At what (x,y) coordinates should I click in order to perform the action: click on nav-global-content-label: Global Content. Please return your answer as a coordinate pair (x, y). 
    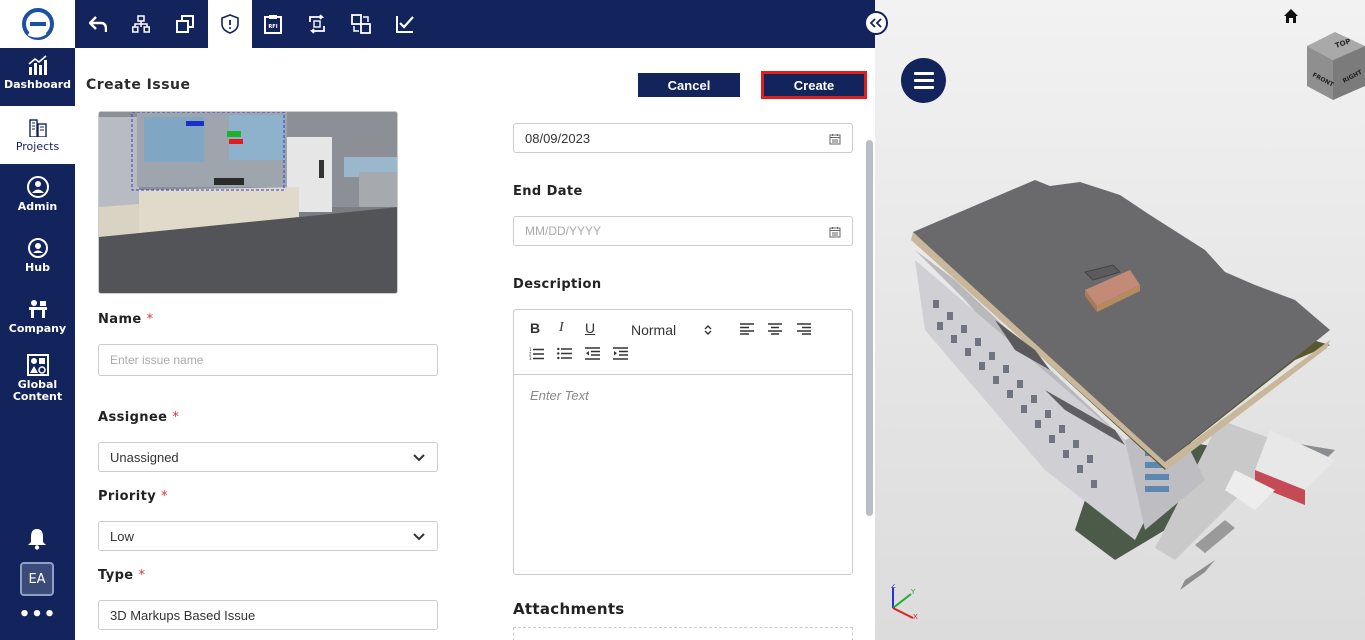
    Looking at the image, I should click on (37, 390).